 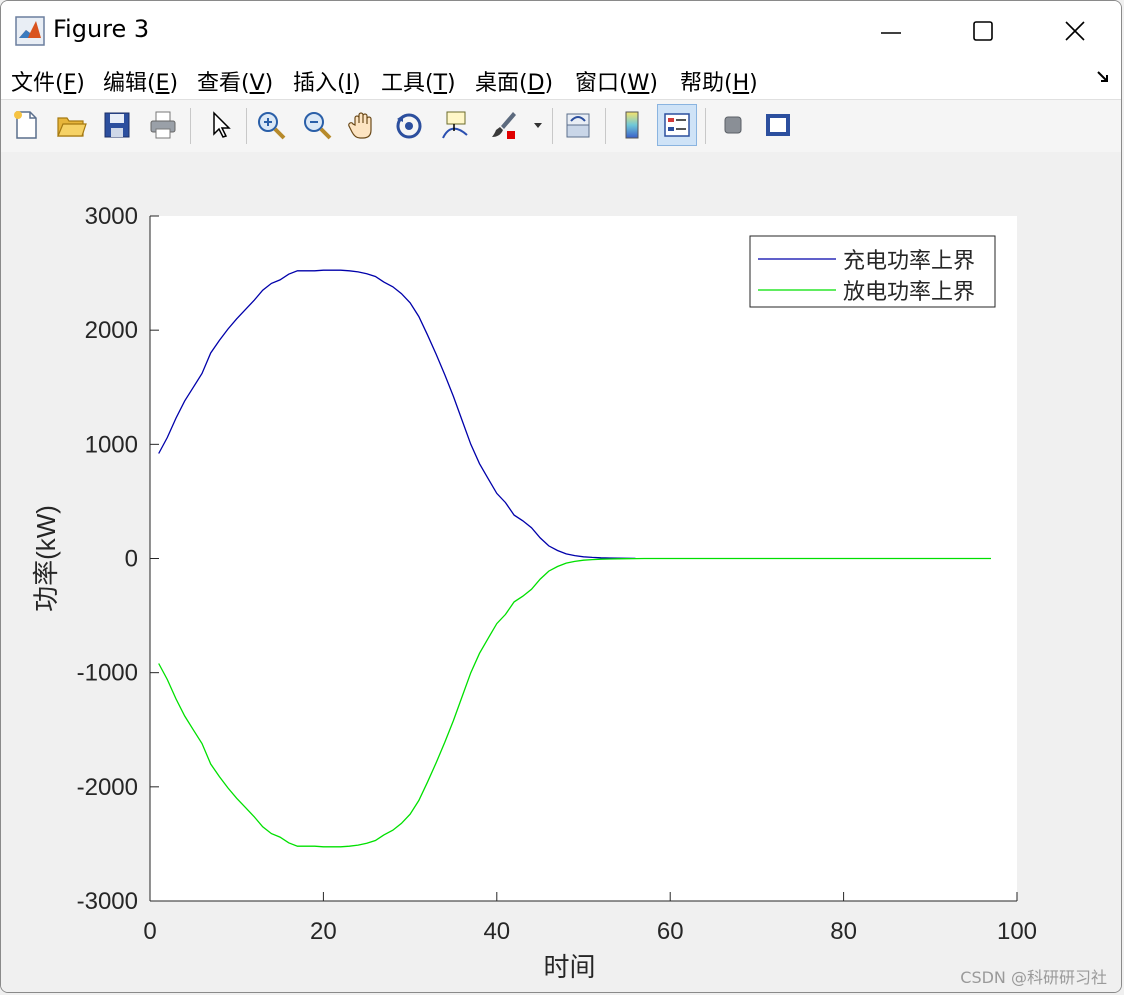 I want to click on data-cursor-button, so click(x=455, y=125).